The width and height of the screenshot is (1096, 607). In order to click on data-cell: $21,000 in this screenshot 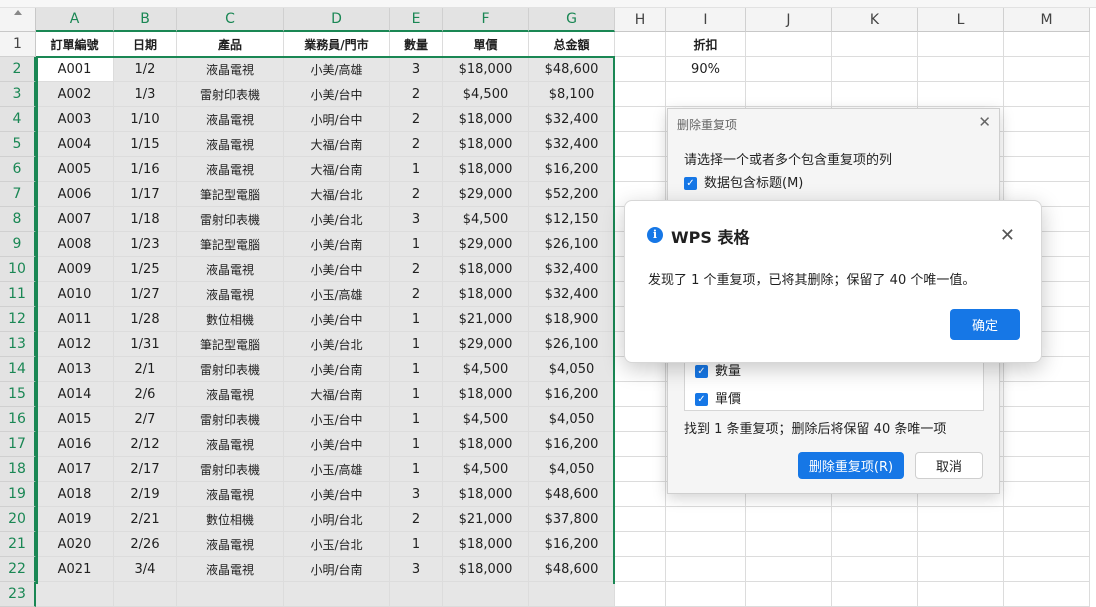, I will do `click(486, 319)`.